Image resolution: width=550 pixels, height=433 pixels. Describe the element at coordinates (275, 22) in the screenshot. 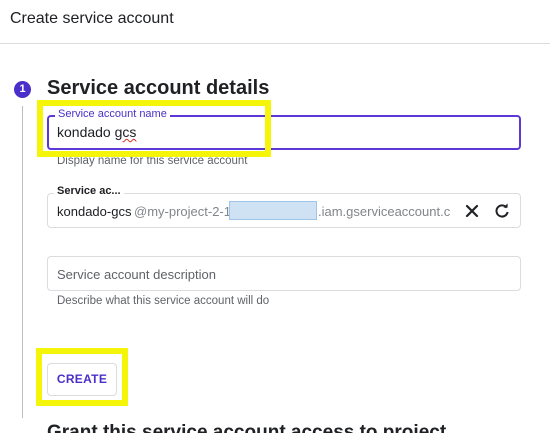

I see `top-bar: Create service account` at that location.